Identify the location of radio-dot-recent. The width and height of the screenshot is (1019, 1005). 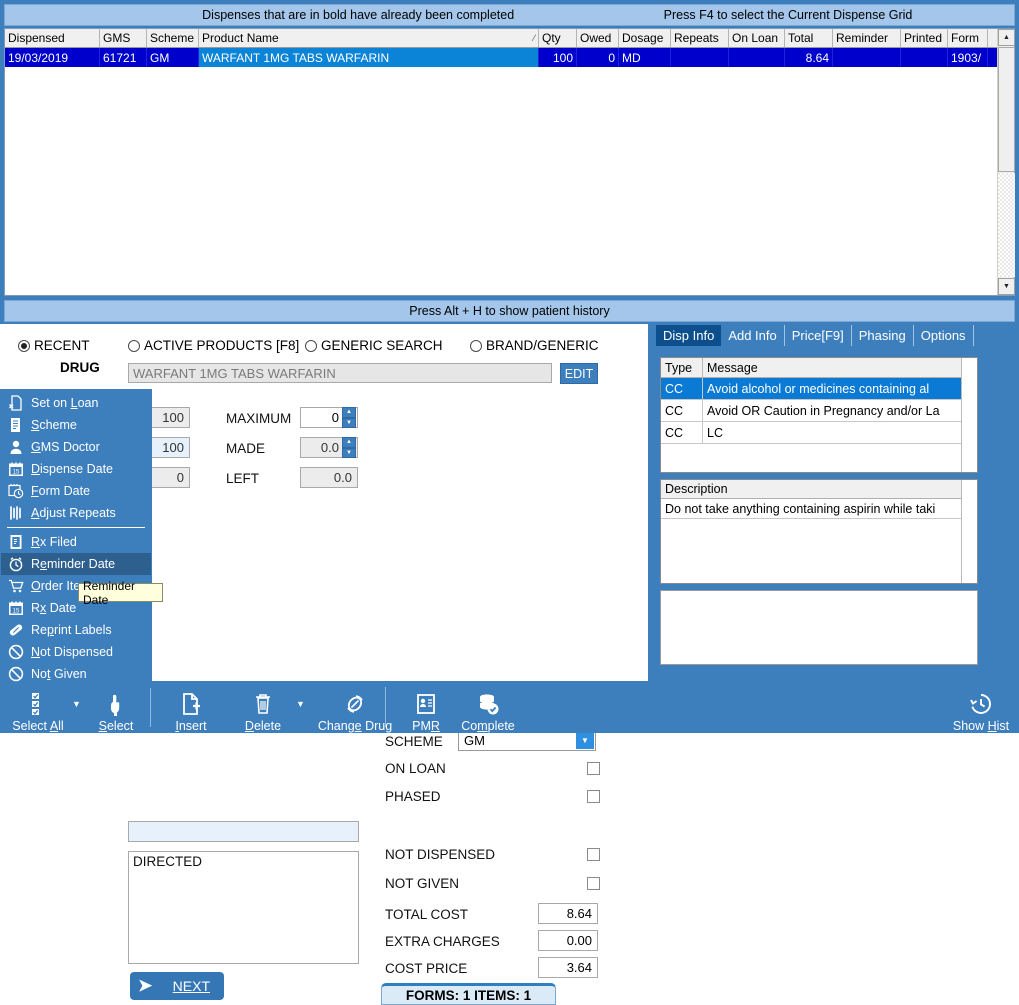
(24, 345).